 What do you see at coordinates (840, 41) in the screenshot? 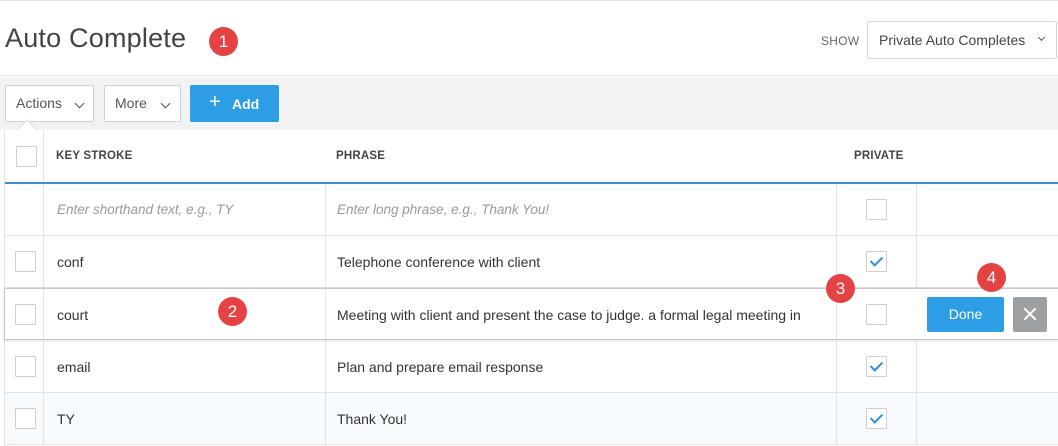
I see `show-label: SHOW` at bounding box center [840, 41].